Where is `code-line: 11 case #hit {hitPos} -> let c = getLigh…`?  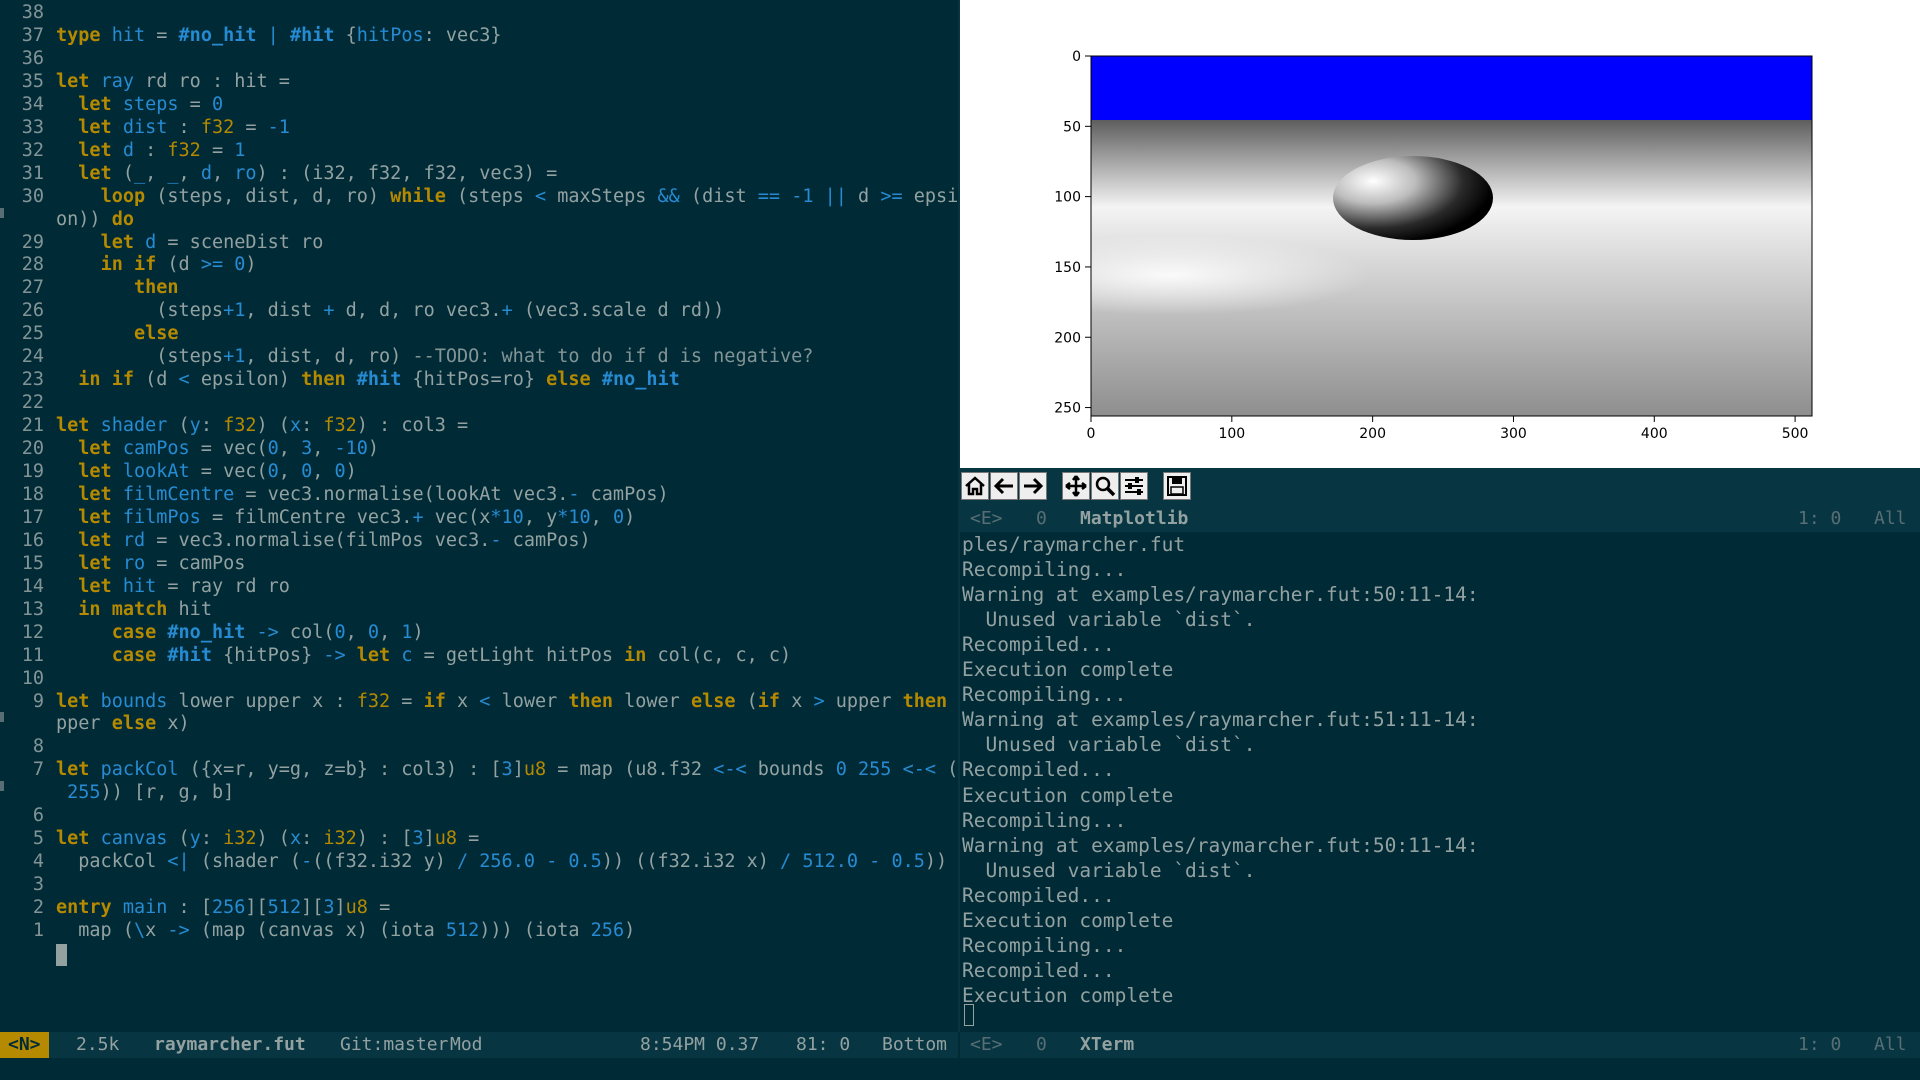
code-line: 11 case #hit {hitPos} -> let c = getLigh… is located at coordinates (479, 655).